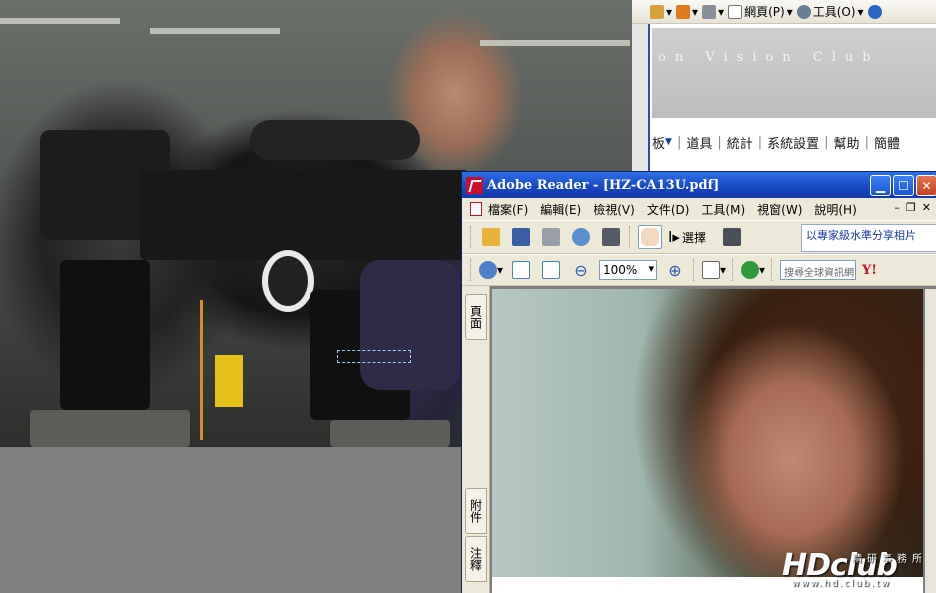 Image resolution: width=936 pixels, height=593 pixels. Describe the element at coordinates (911, 207) in the screenshot. I see `doc-restore-icon: ❐` at that location.